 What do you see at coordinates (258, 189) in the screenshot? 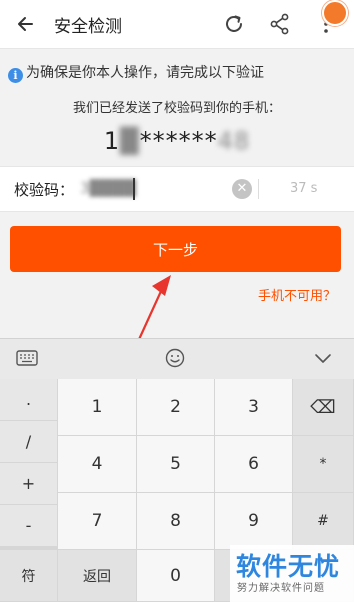
I see `divider` at bounding box center [258, 189].